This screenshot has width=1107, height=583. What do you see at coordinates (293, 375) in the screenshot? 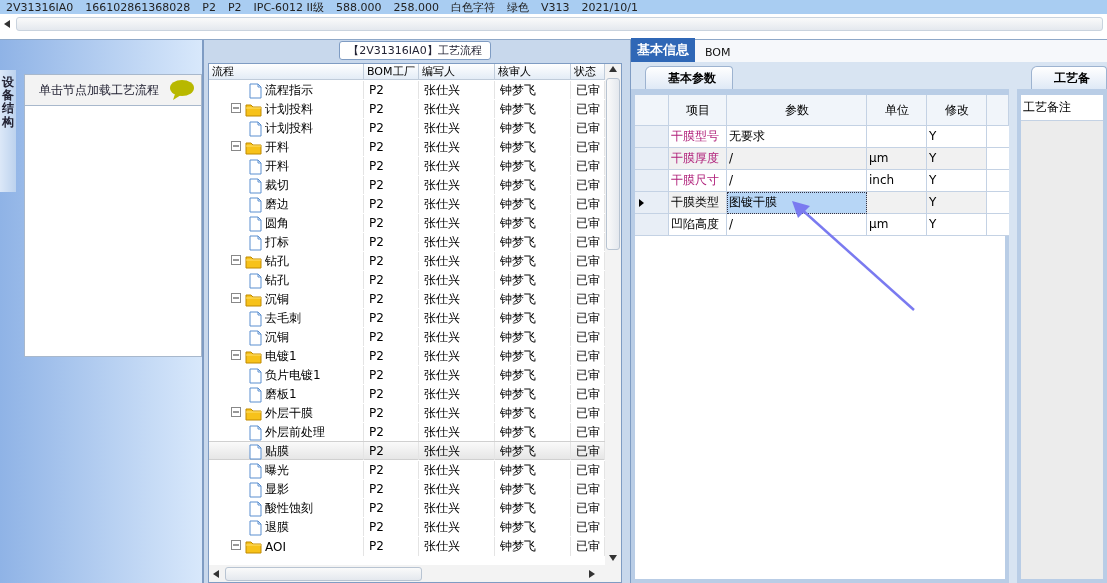
I see `node-label: 负片电镀1` at bounding box center [293, 375].